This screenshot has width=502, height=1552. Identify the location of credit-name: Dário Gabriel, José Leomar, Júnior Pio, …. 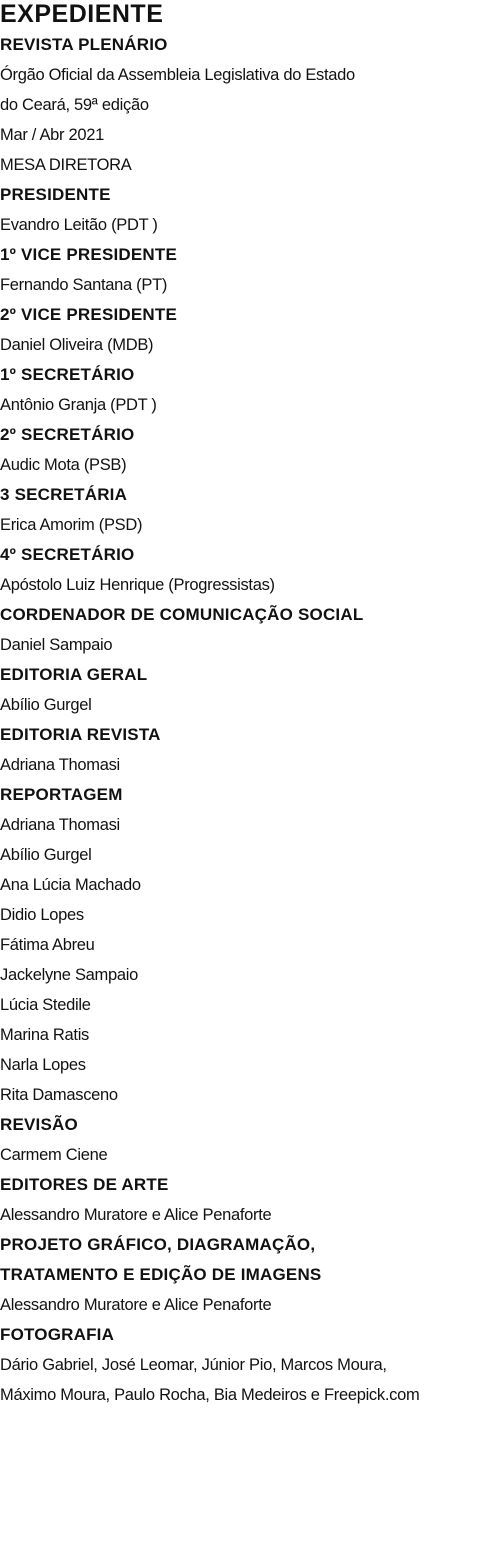
(193, 1365).